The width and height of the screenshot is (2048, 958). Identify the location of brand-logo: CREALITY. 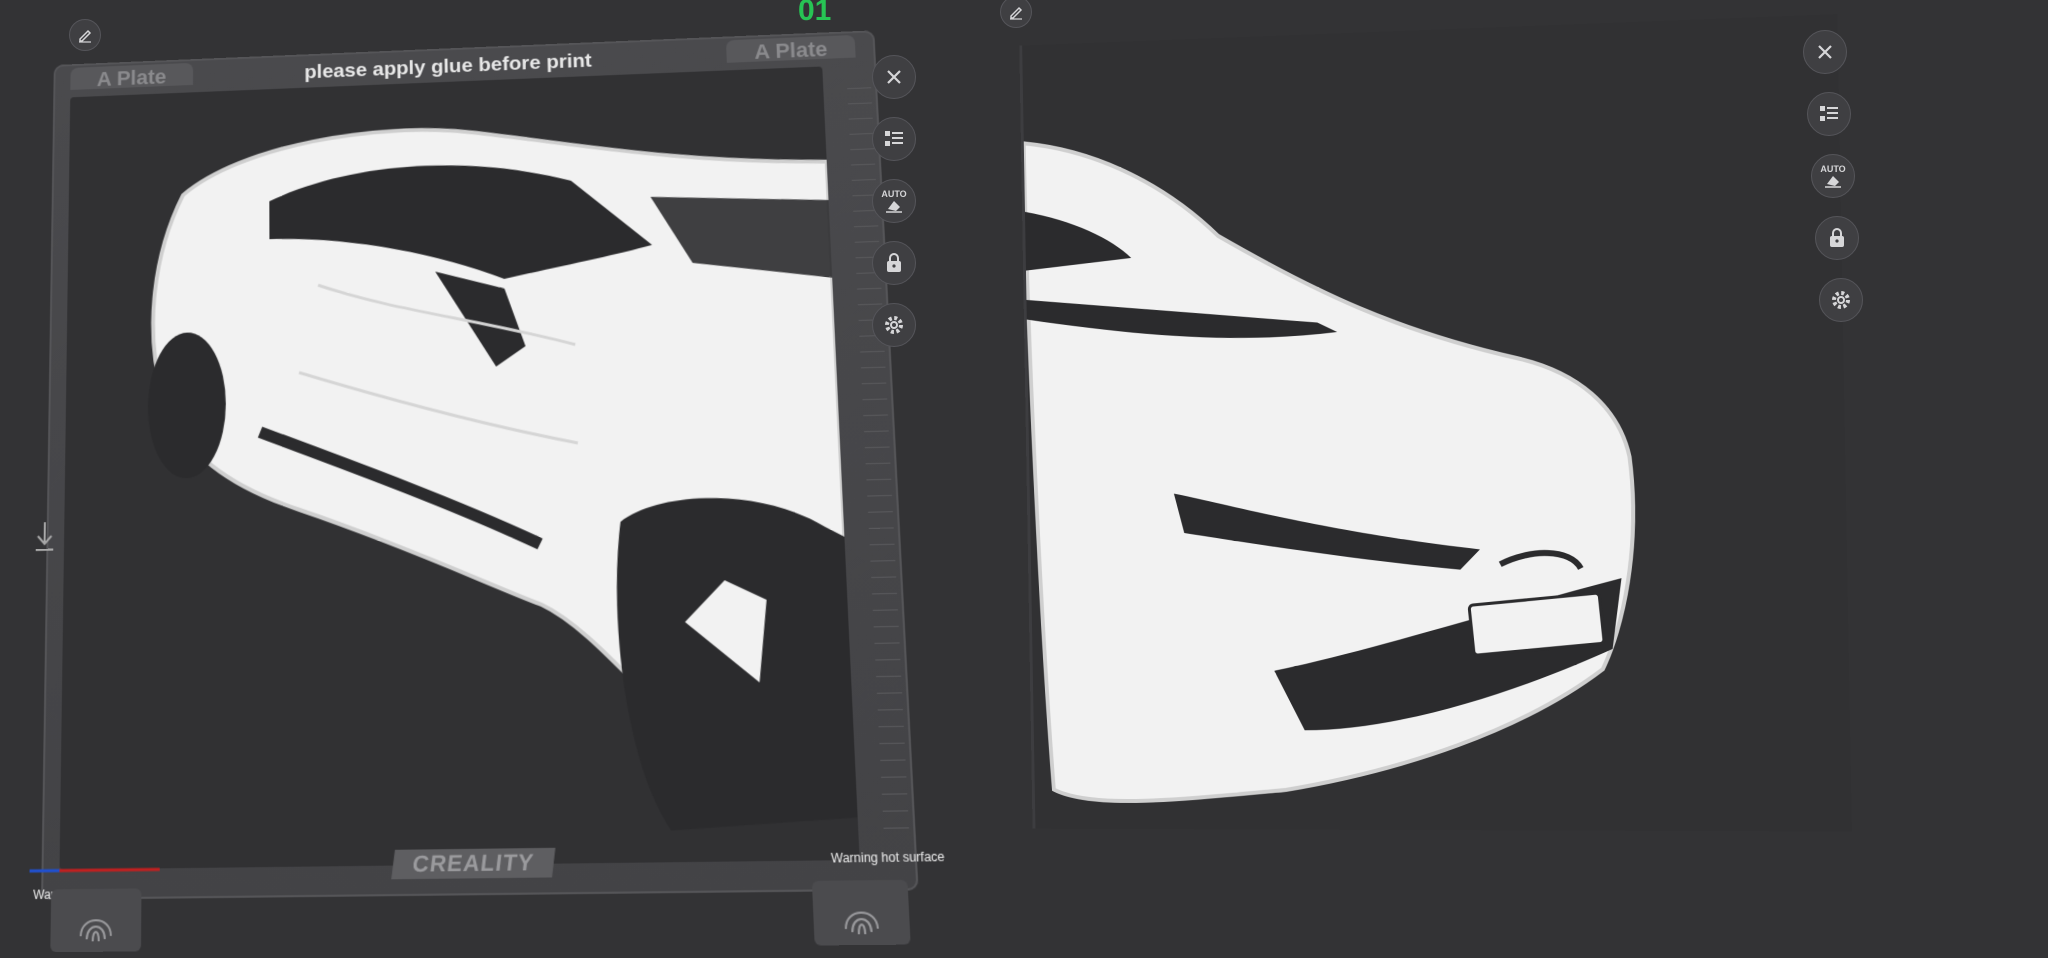
(473, 863).